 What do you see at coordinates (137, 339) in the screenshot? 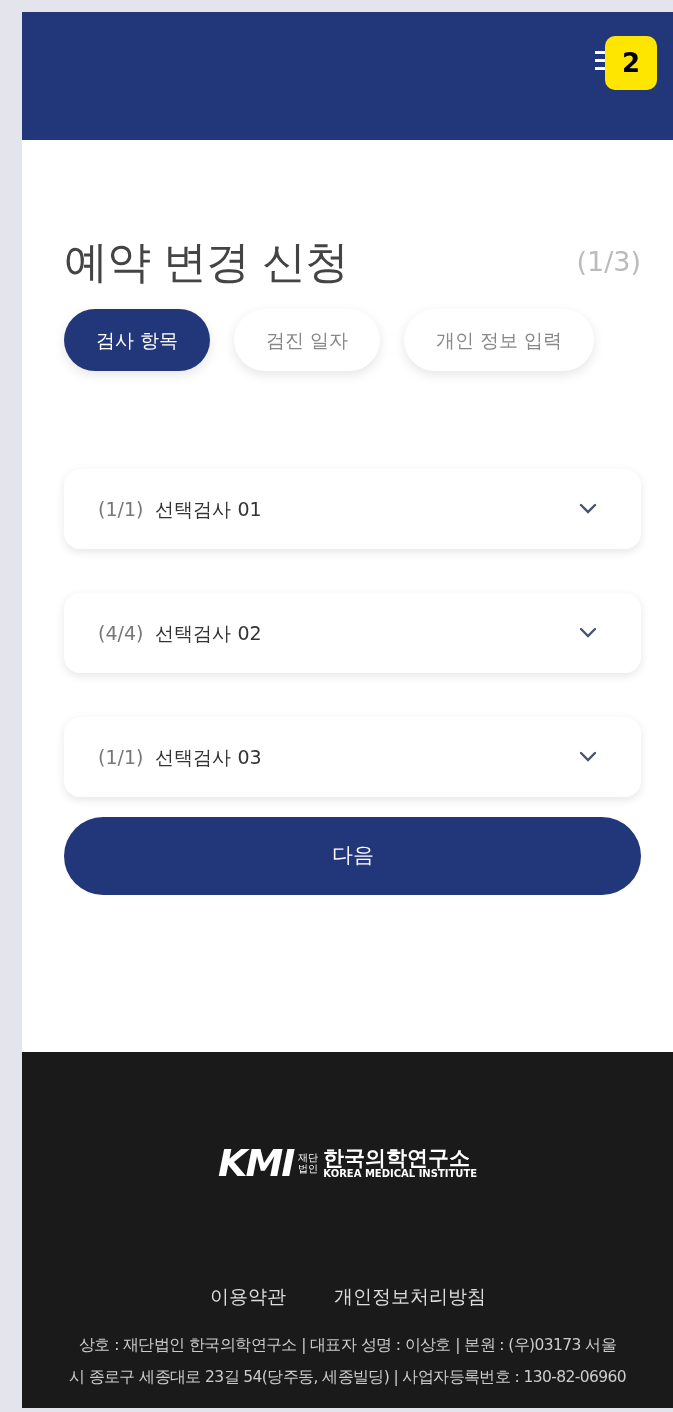
I see `step-tab: 검사 항목` at bounding box center [137, 339].